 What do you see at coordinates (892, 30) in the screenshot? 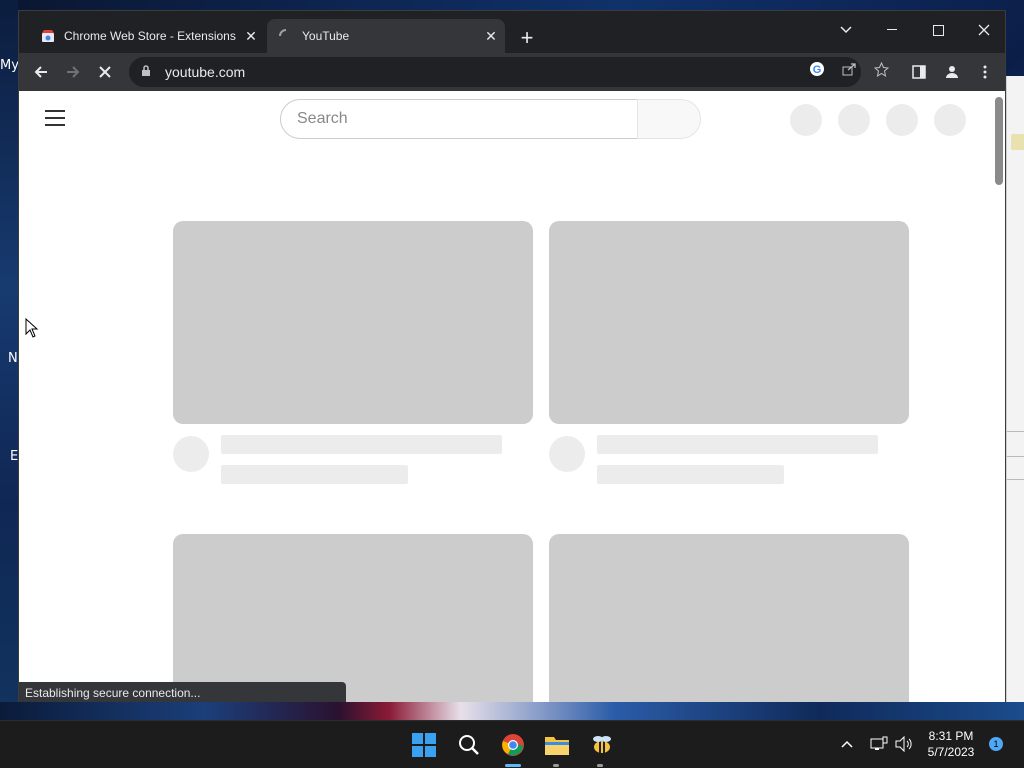
I see `minimize-button` at bounding box center [892, 30].